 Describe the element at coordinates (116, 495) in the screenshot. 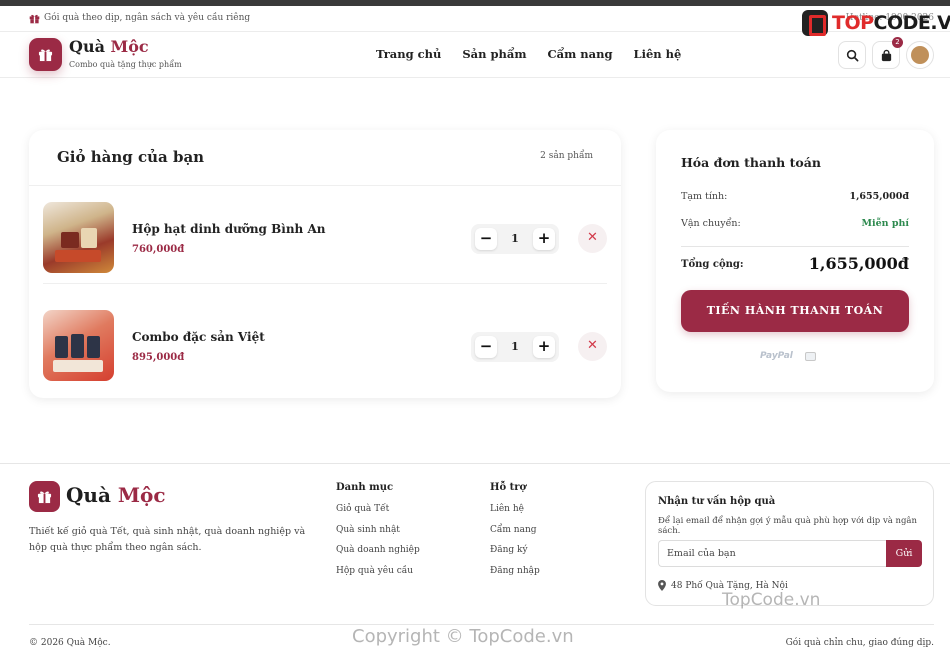

I see `footer-brand-name: Quà Mộc` at that location.